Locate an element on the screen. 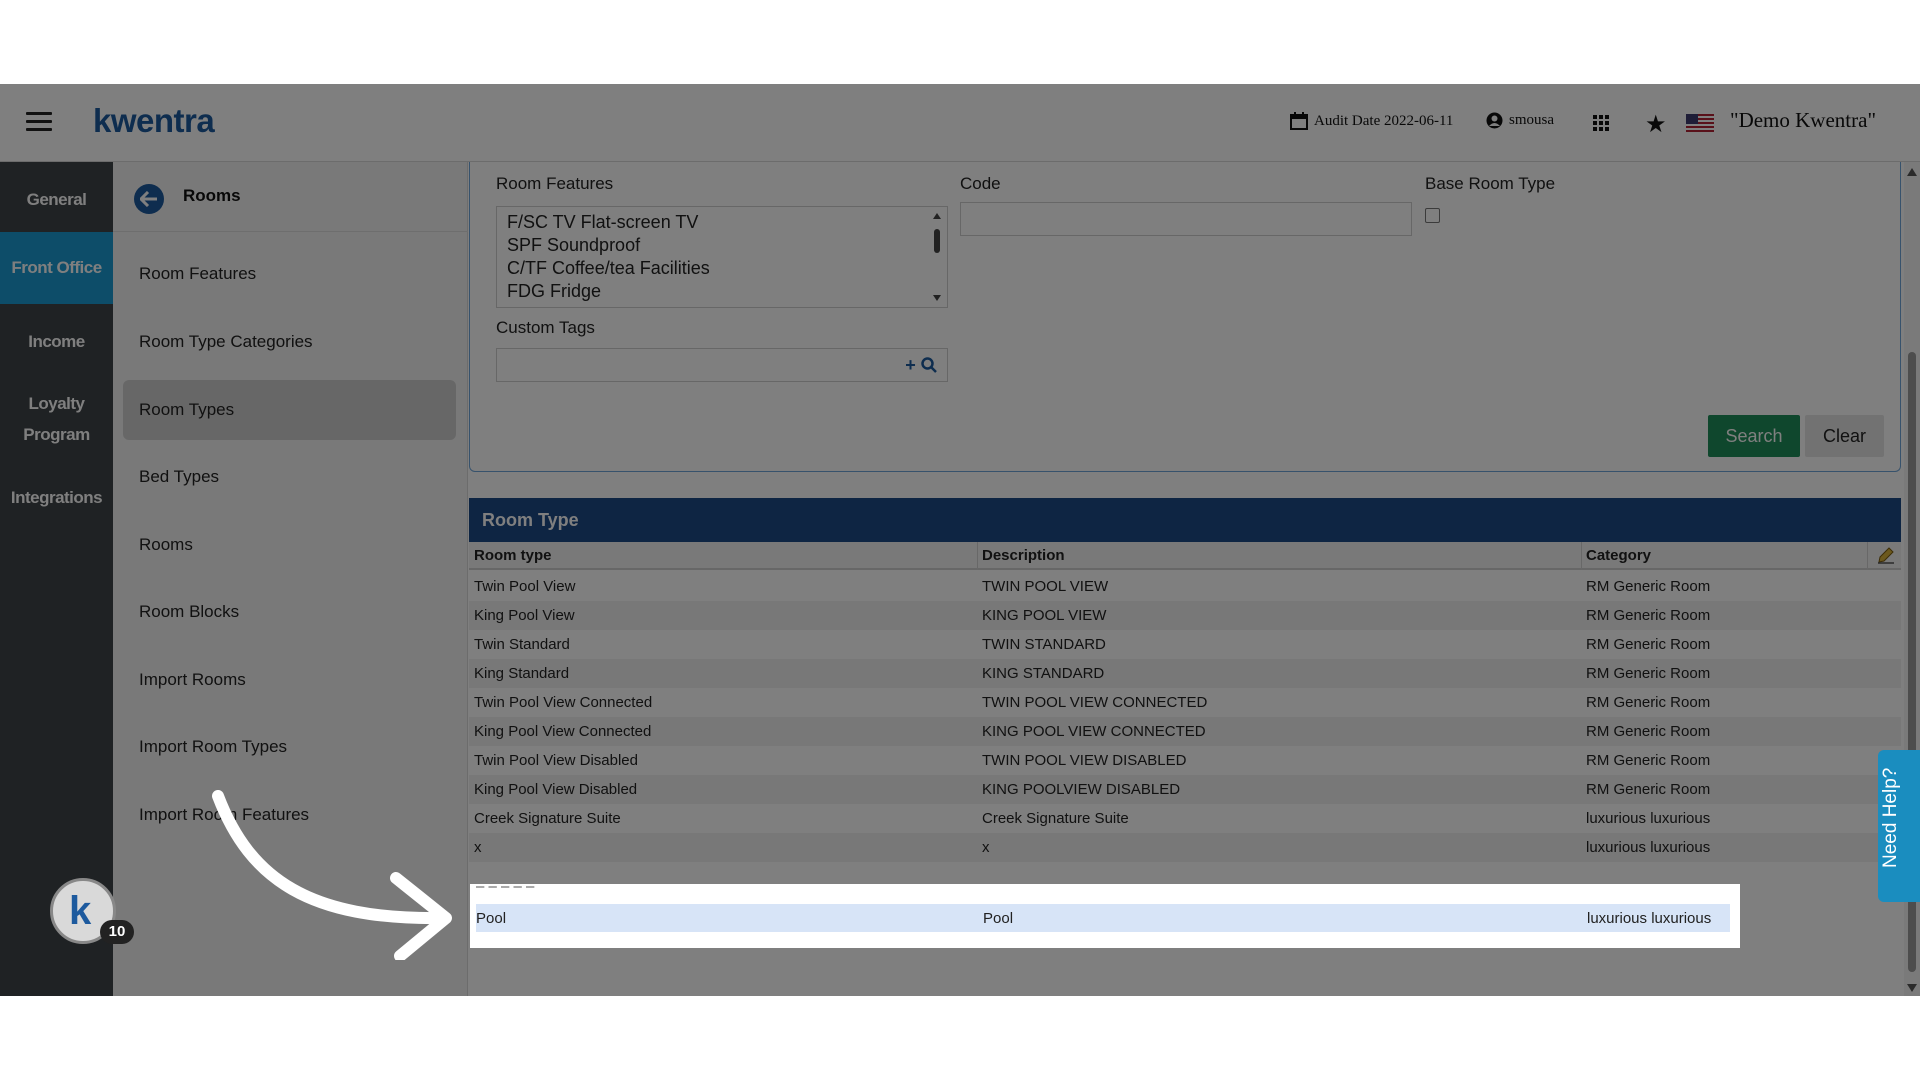 This screenshot has height=1080, width=1920. kwentra-logo: kwentra is located at coordinates (154, 121).